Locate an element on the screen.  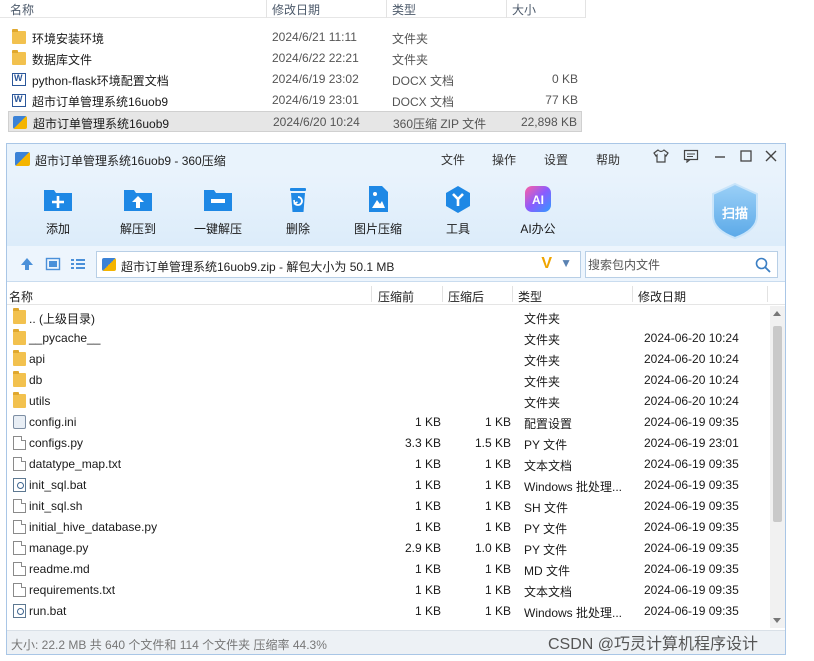
explorer-row: 数据库文件 2024/6/22 22:21 文件夹 is located at coordinates (295, 58).